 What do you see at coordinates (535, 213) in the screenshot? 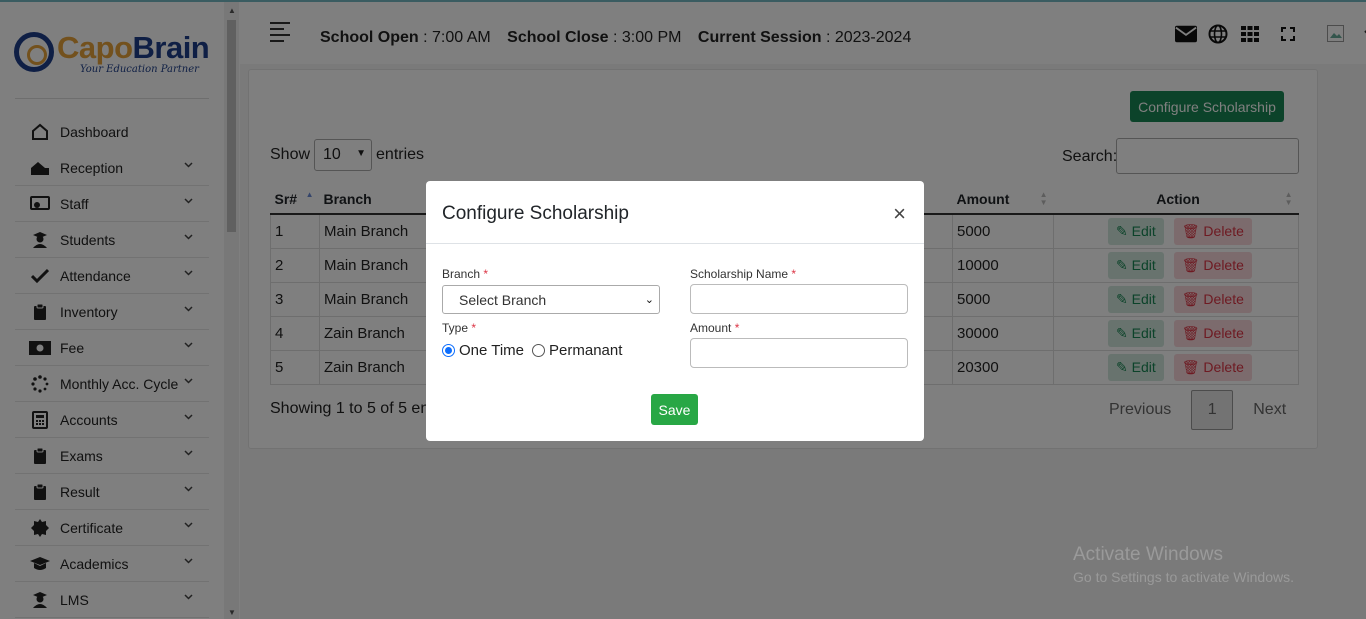
I see `modal-title: Configure Scholarship` at bounding box center [535, 213].